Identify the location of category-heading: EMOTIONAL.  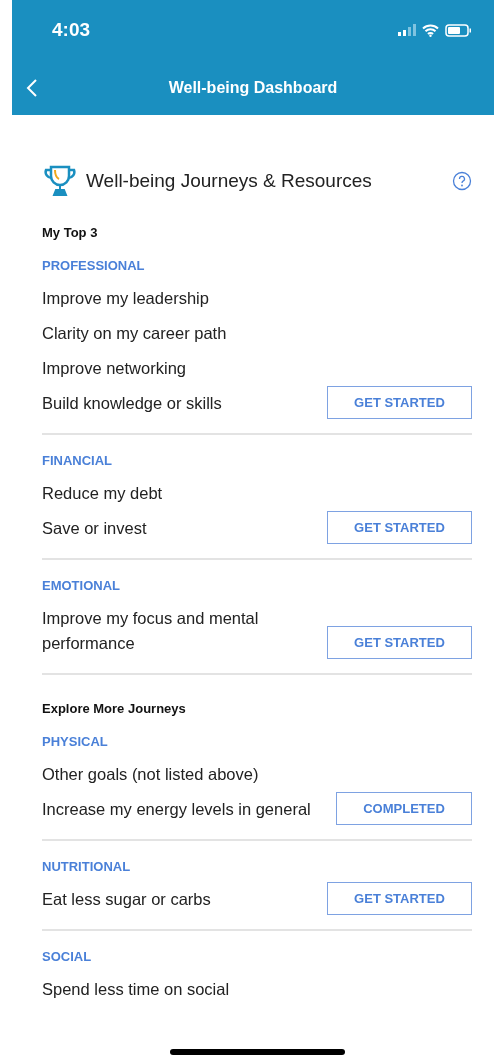
(81, 585).